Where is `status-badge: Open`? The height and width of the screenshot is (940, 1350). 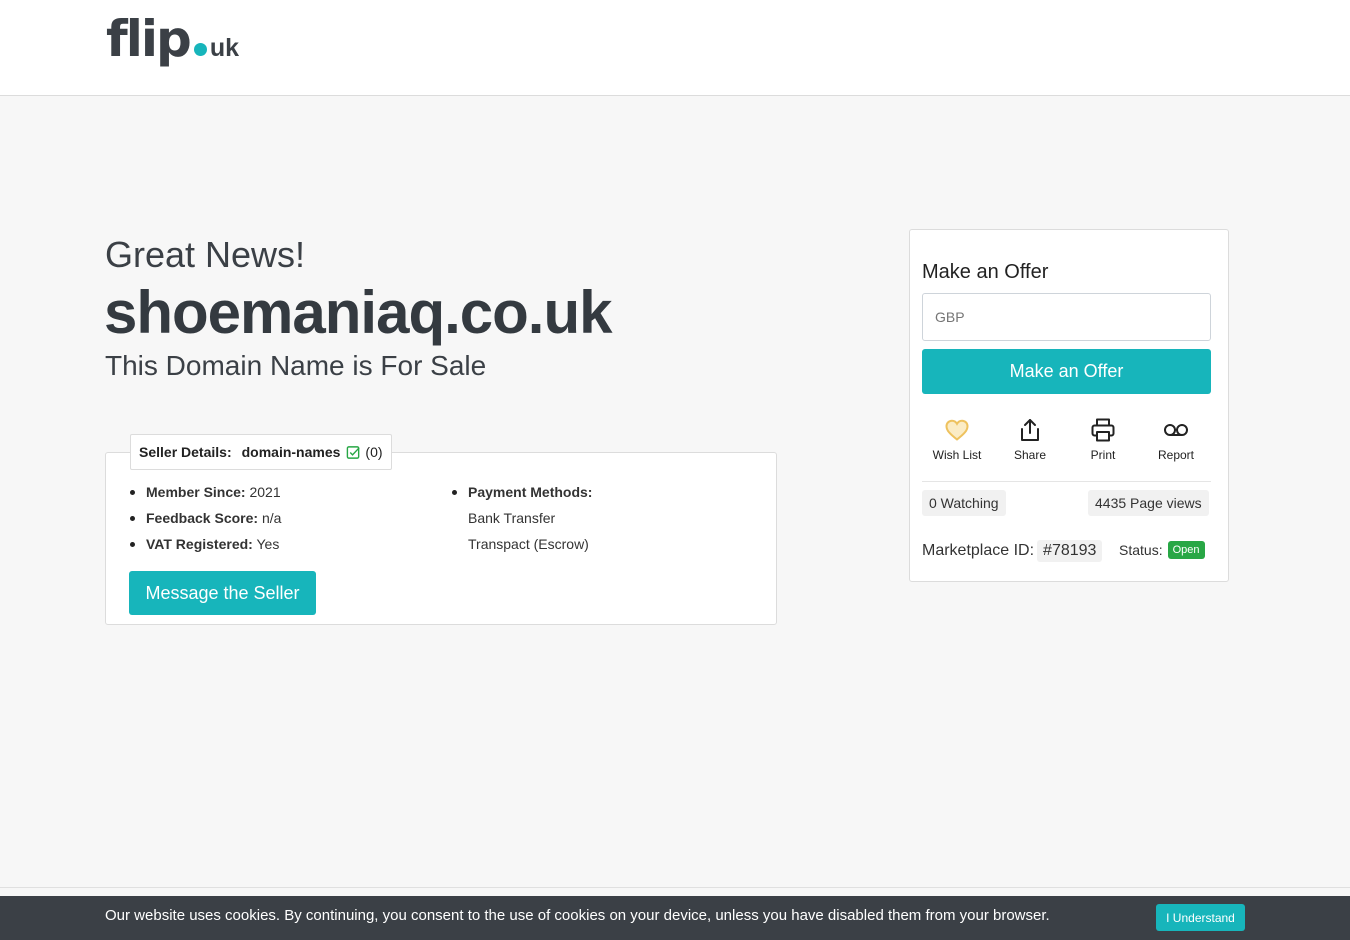
status-badge: Open is located at coordinates (1186, 550).